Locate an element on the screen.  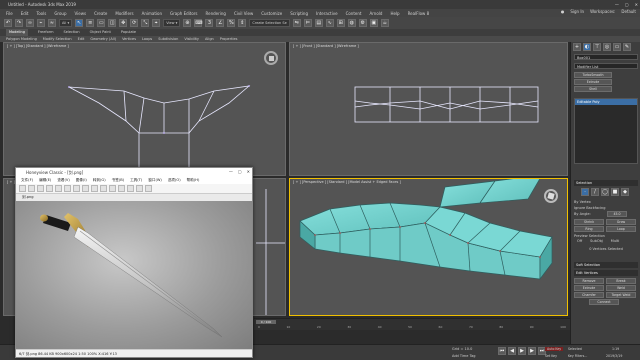
align-icon: ⊨ is located at coordinates (307, 23).